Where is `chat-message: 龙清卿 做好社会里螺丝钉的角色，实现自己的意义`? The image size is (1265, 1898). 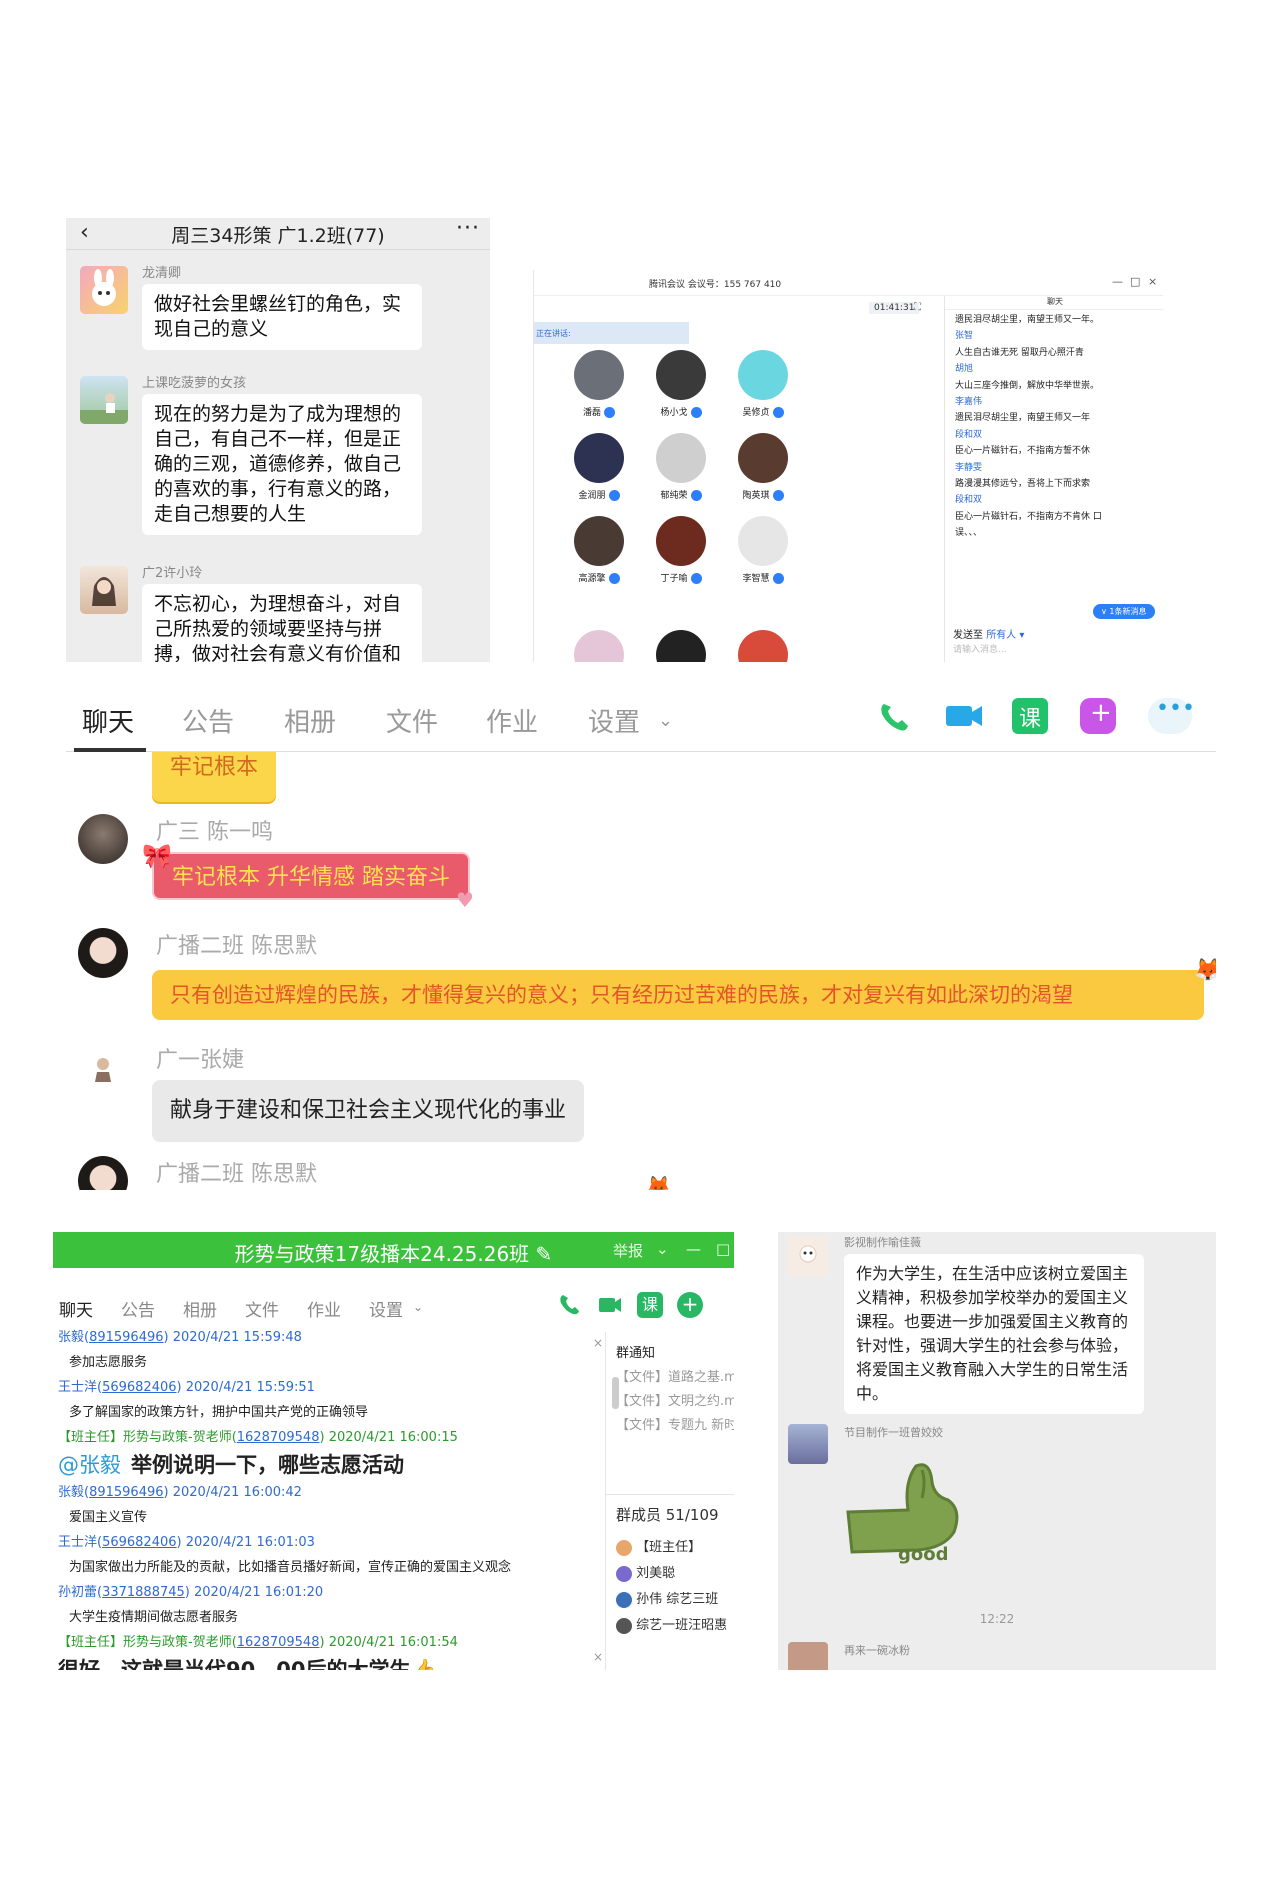
chat-message: 龙清卿 做好社会里螺丝钉的角色，实现自己的意义 is located at coordinates (278, 322).